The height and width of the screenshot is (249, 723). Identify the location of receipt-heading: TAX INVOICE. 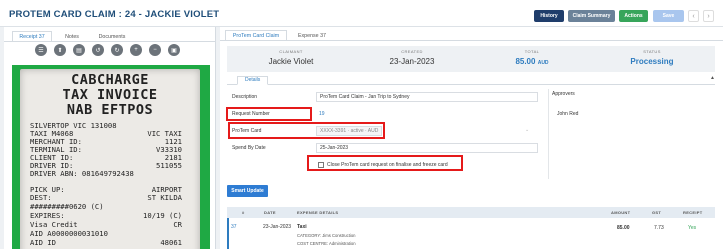
(110, 95).